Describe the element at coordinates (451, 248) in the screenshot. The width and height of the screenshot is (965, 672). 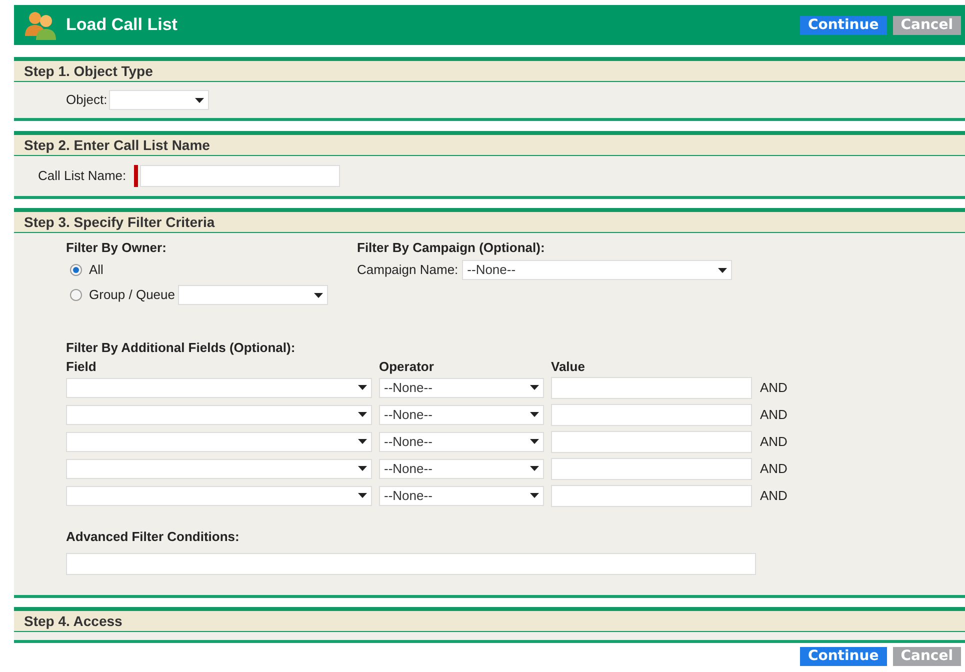
I see `campaign-filter-heading: Filter By Campaign (Optional):` at that location.